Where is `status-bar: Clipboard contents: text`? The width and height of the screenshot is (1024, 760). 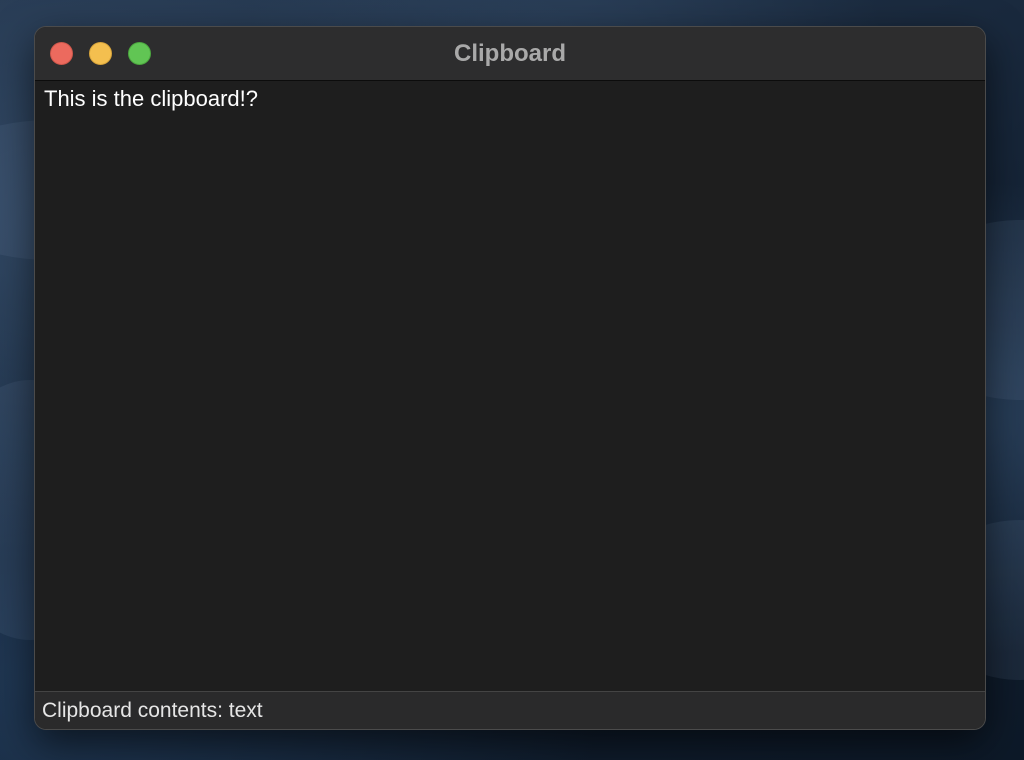 status-bar: Clipboard contents: text is located at coordinates (510, 710).